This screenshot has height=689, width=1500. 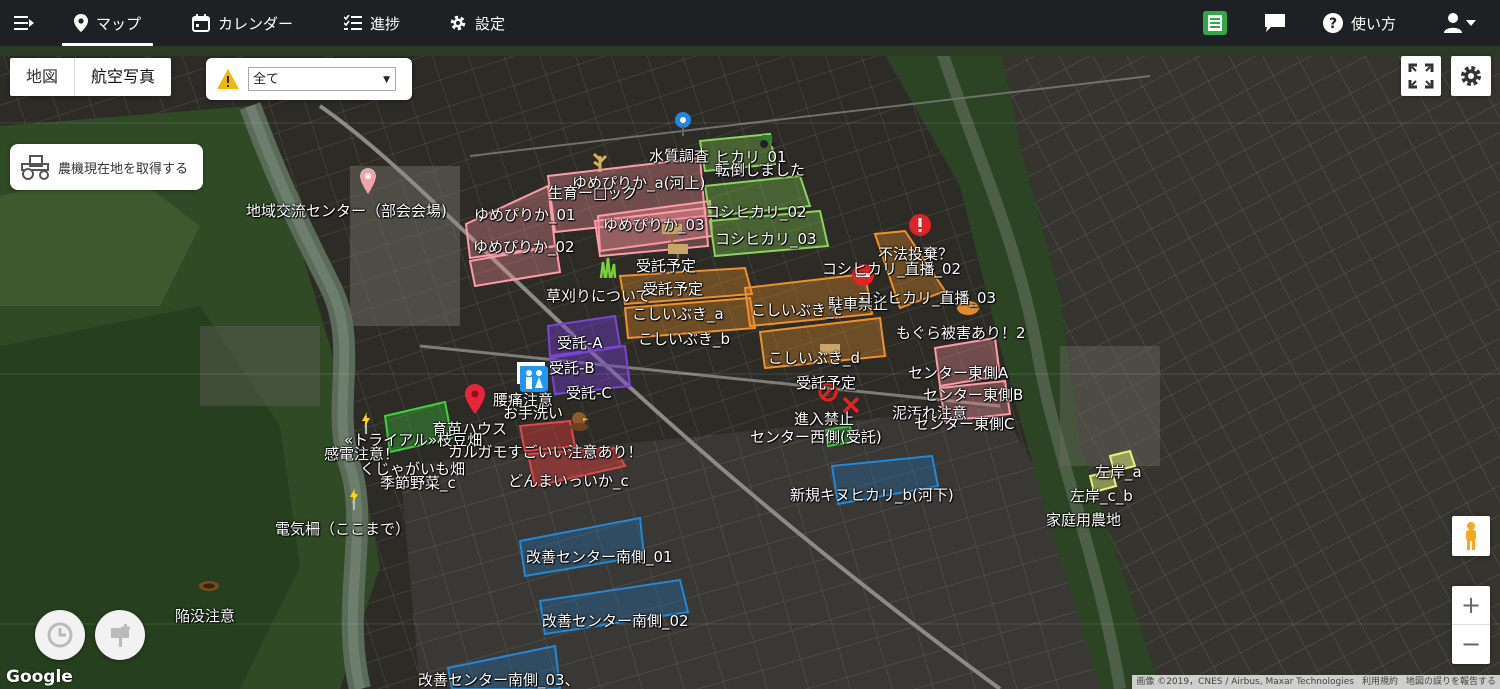 What do you see at coordinates (342, 528) in the screenshot?
I see `map-label: 電気柵（ここまで）` at bounding box center [342, 528].